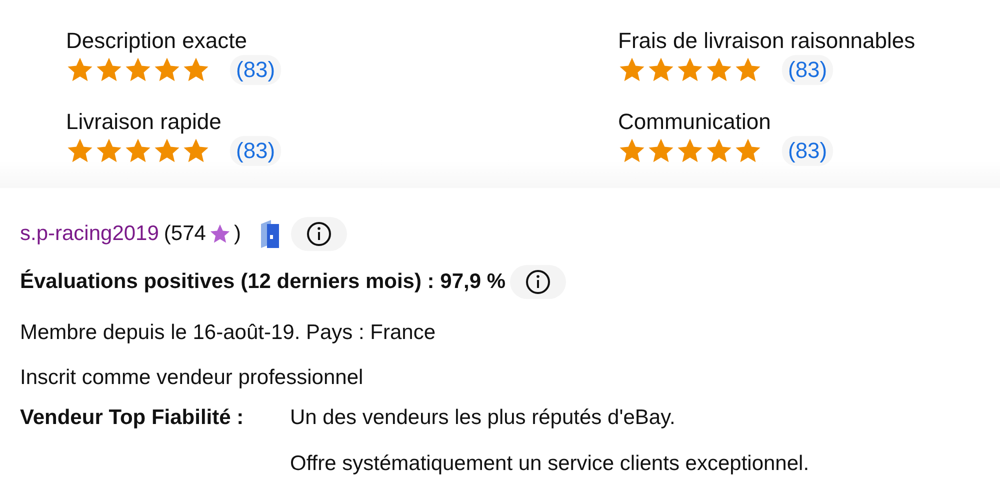  What do you see at coordinates (550, 464) in the screenshot?
I see `top-rated-text: Offre systématiquement un service clients exceptionnel.` at bounding box center [550, 464].